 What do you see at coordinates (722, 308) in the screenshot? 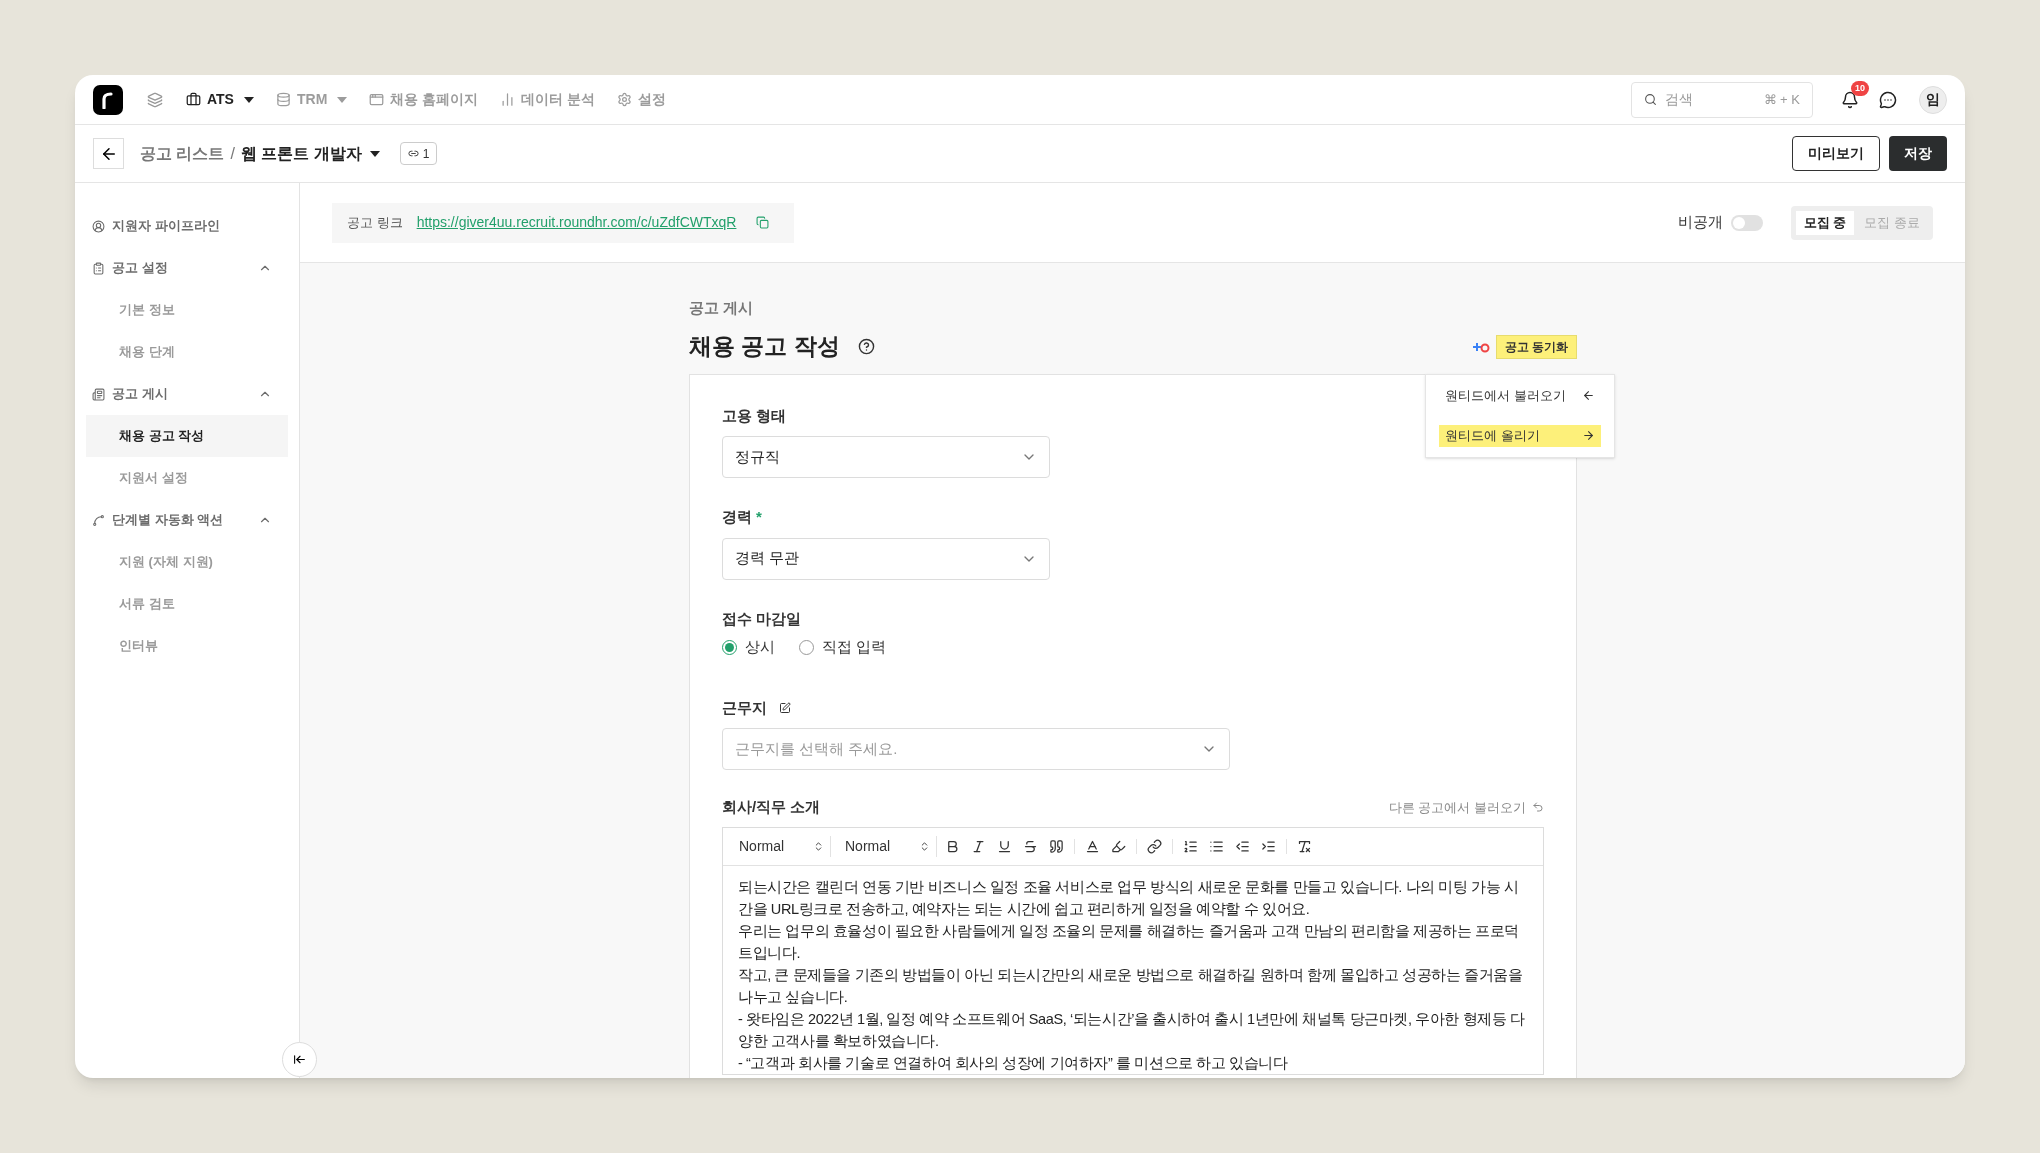
I see `section-label: 공고 게시` at bounding box center [722, 308].